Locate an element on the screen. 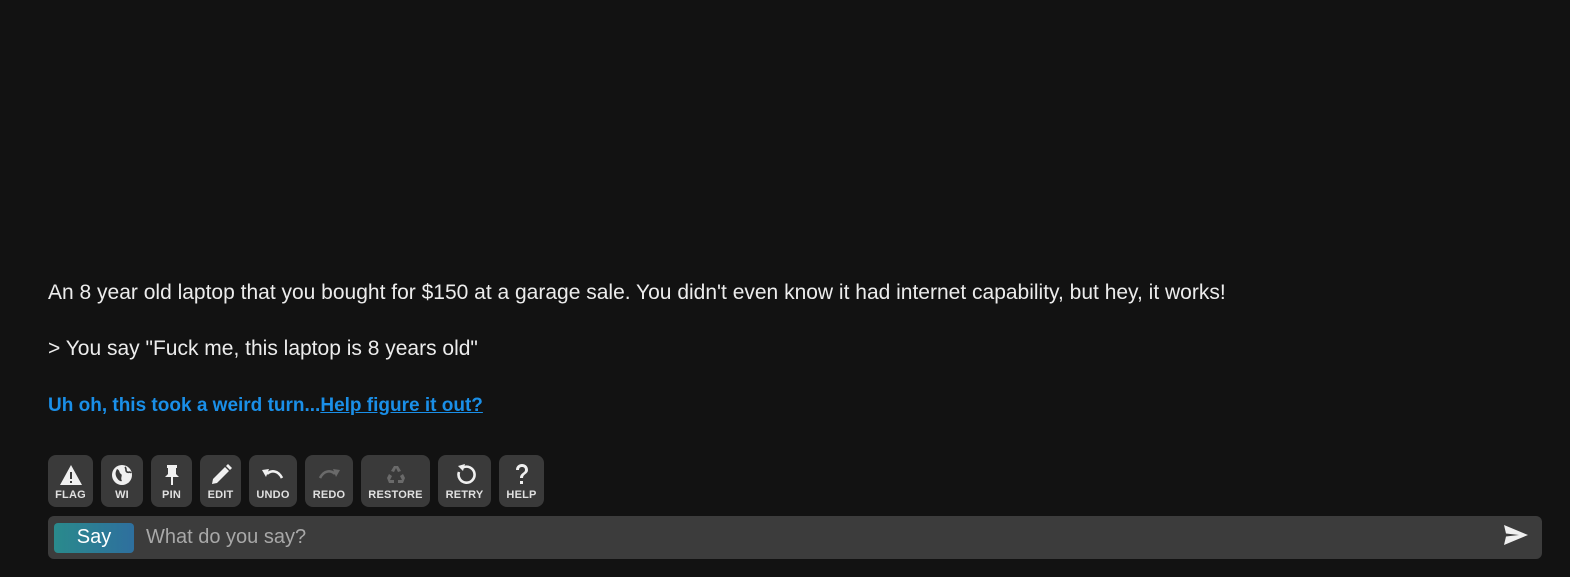 The height and width of the screenshot is (577, 1570). help-button: HELP is located at coordinates (521, 481).